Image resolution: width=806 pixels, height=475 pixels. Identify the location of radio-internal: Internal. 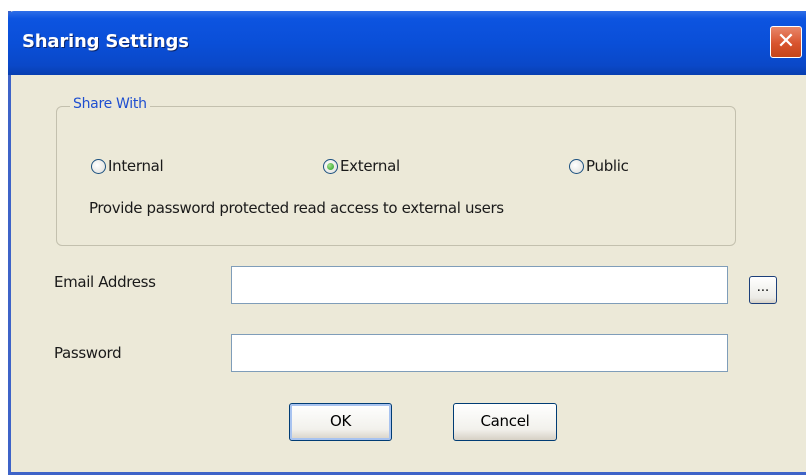
(127, 166).